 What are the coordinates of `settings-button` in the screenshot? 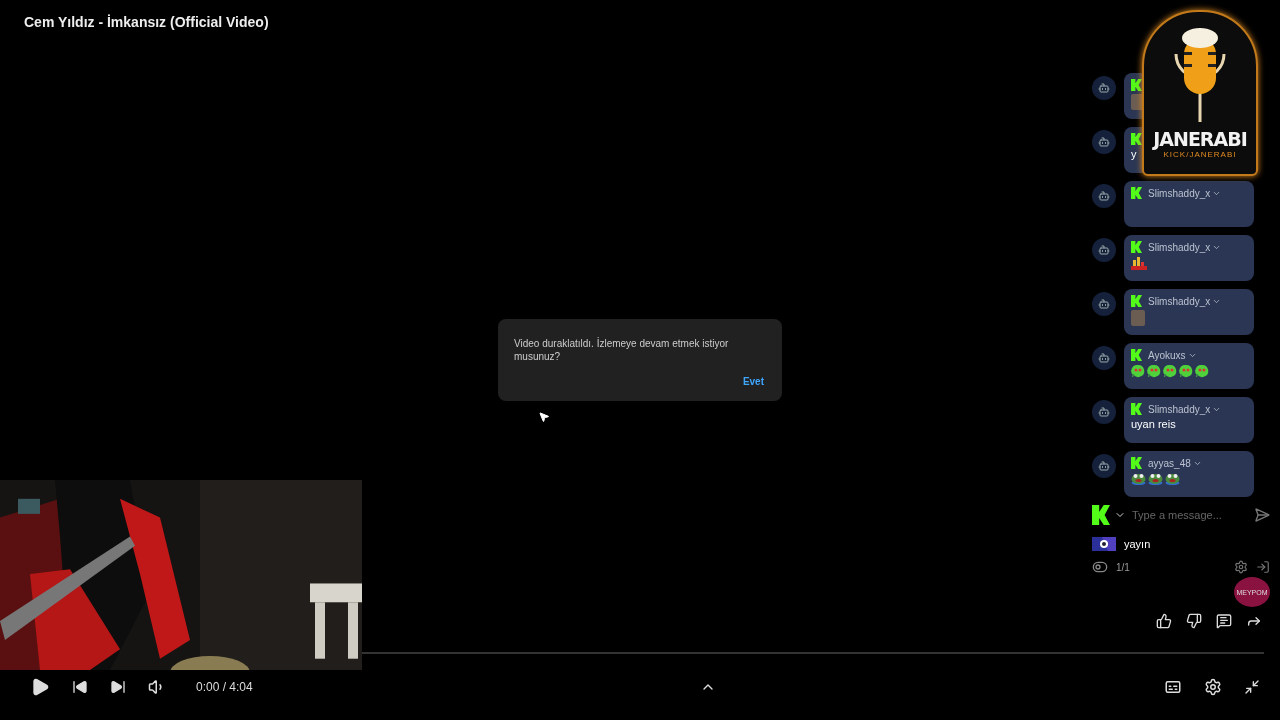 It's located at (1213, 687).